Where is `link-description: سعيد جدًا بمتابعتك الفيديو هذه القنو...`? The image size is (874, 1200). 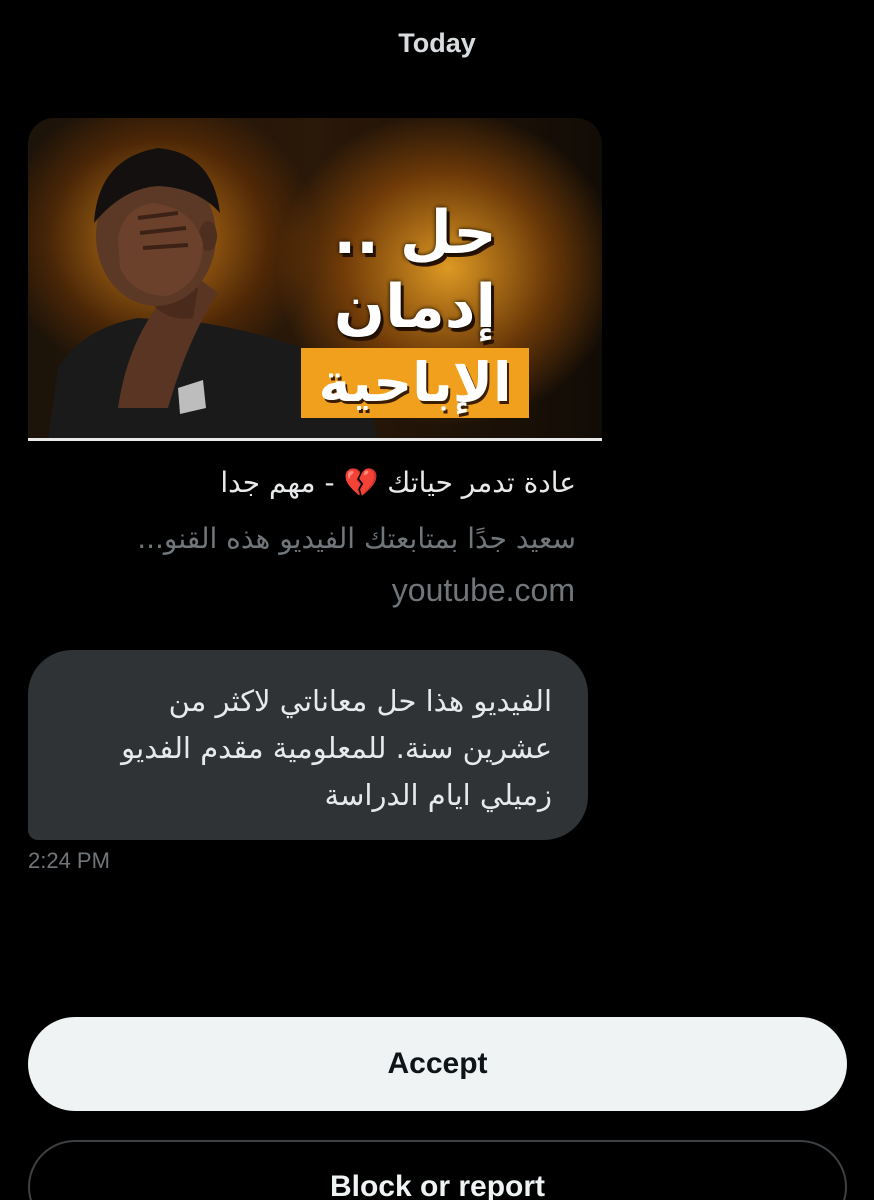 link-description: سعيد جدًا بمتابعتك الفيديو هذه القنو... is located at coordinates (296, 538).